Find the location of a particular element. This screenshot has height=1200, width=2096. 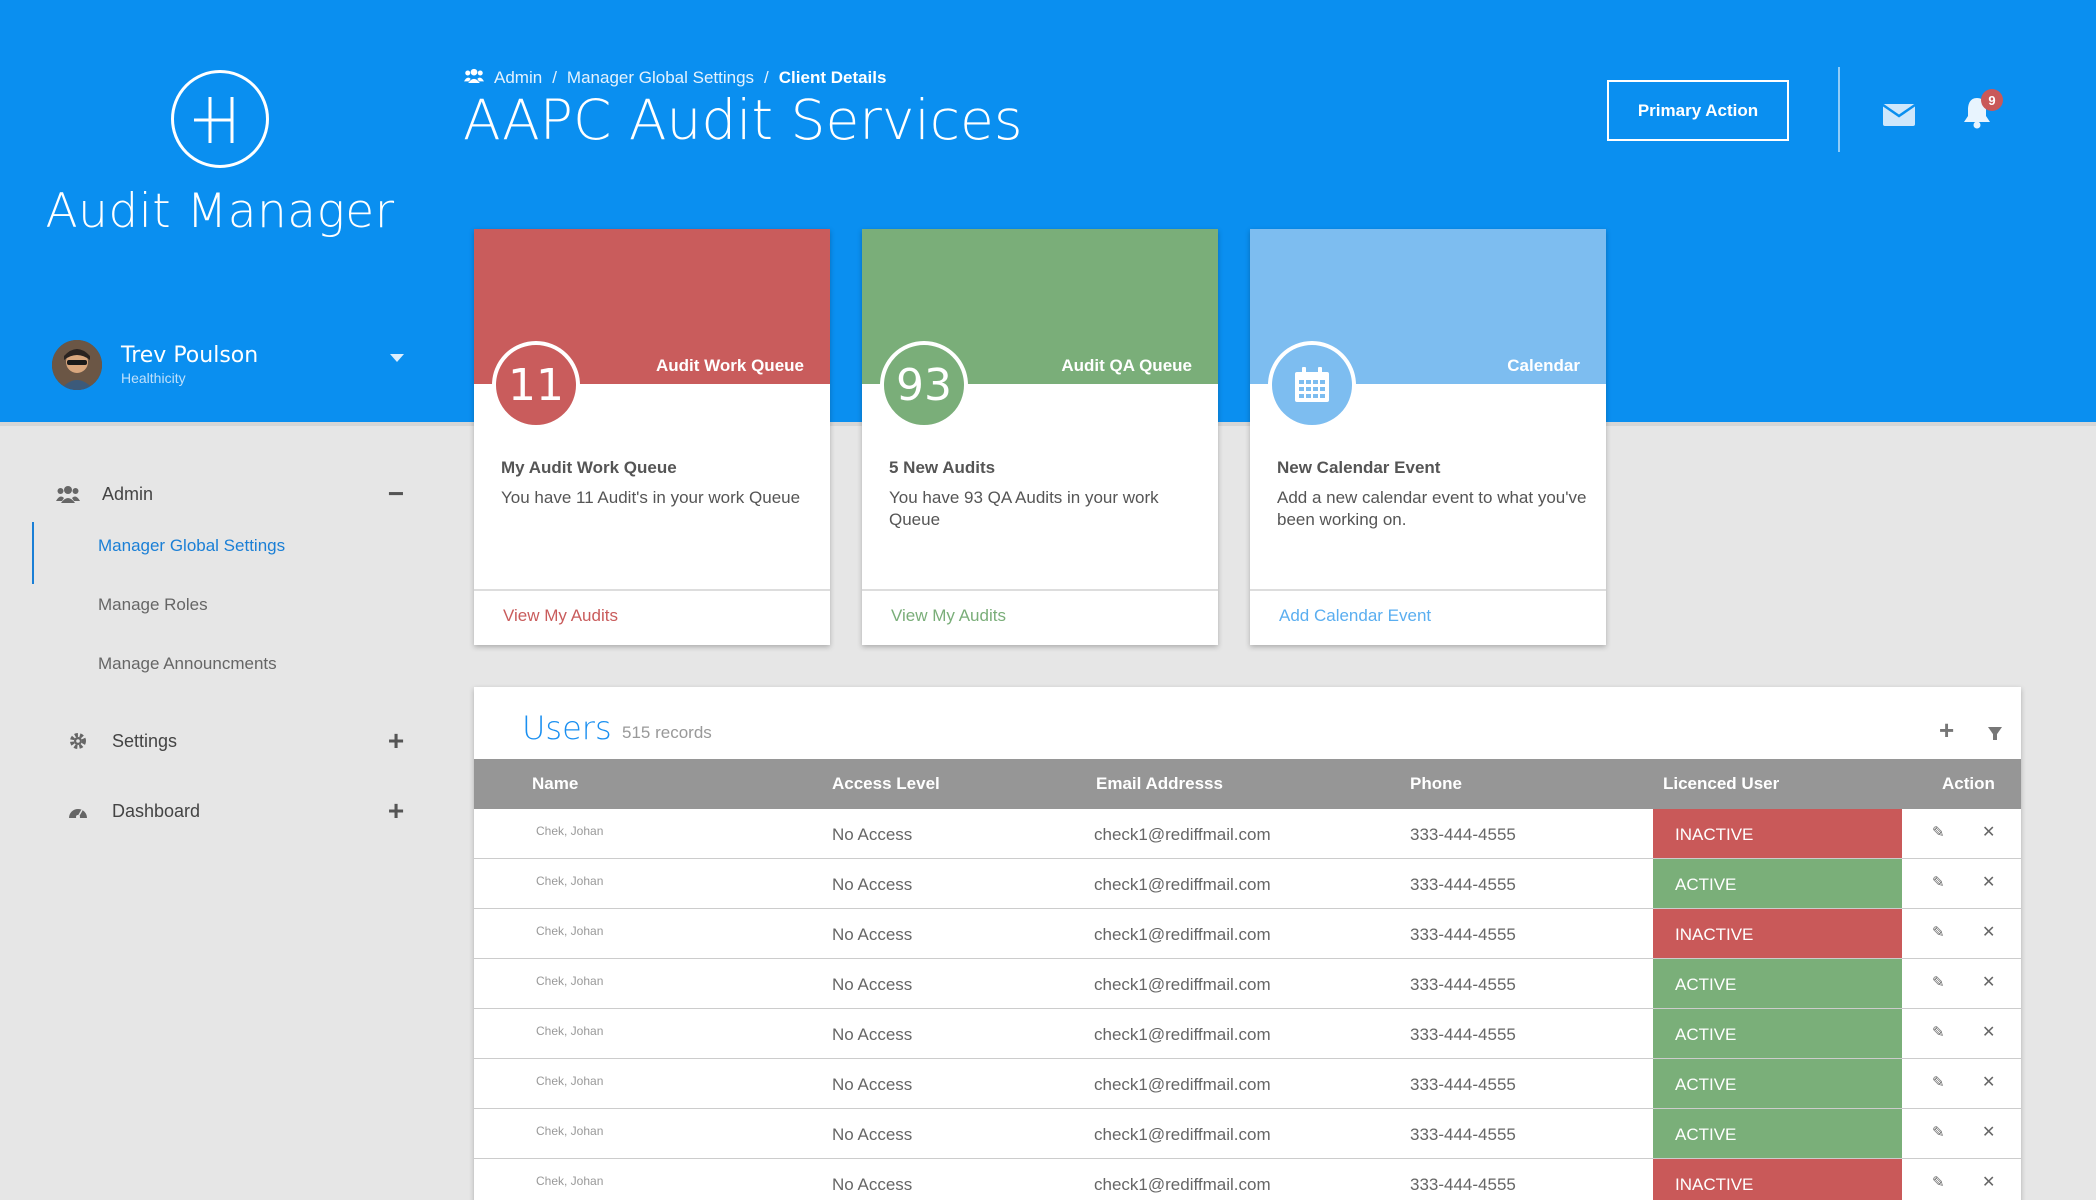

breadcrumb-manager-global-settings: Manager Global Settings is located at coordinates (660, 78).